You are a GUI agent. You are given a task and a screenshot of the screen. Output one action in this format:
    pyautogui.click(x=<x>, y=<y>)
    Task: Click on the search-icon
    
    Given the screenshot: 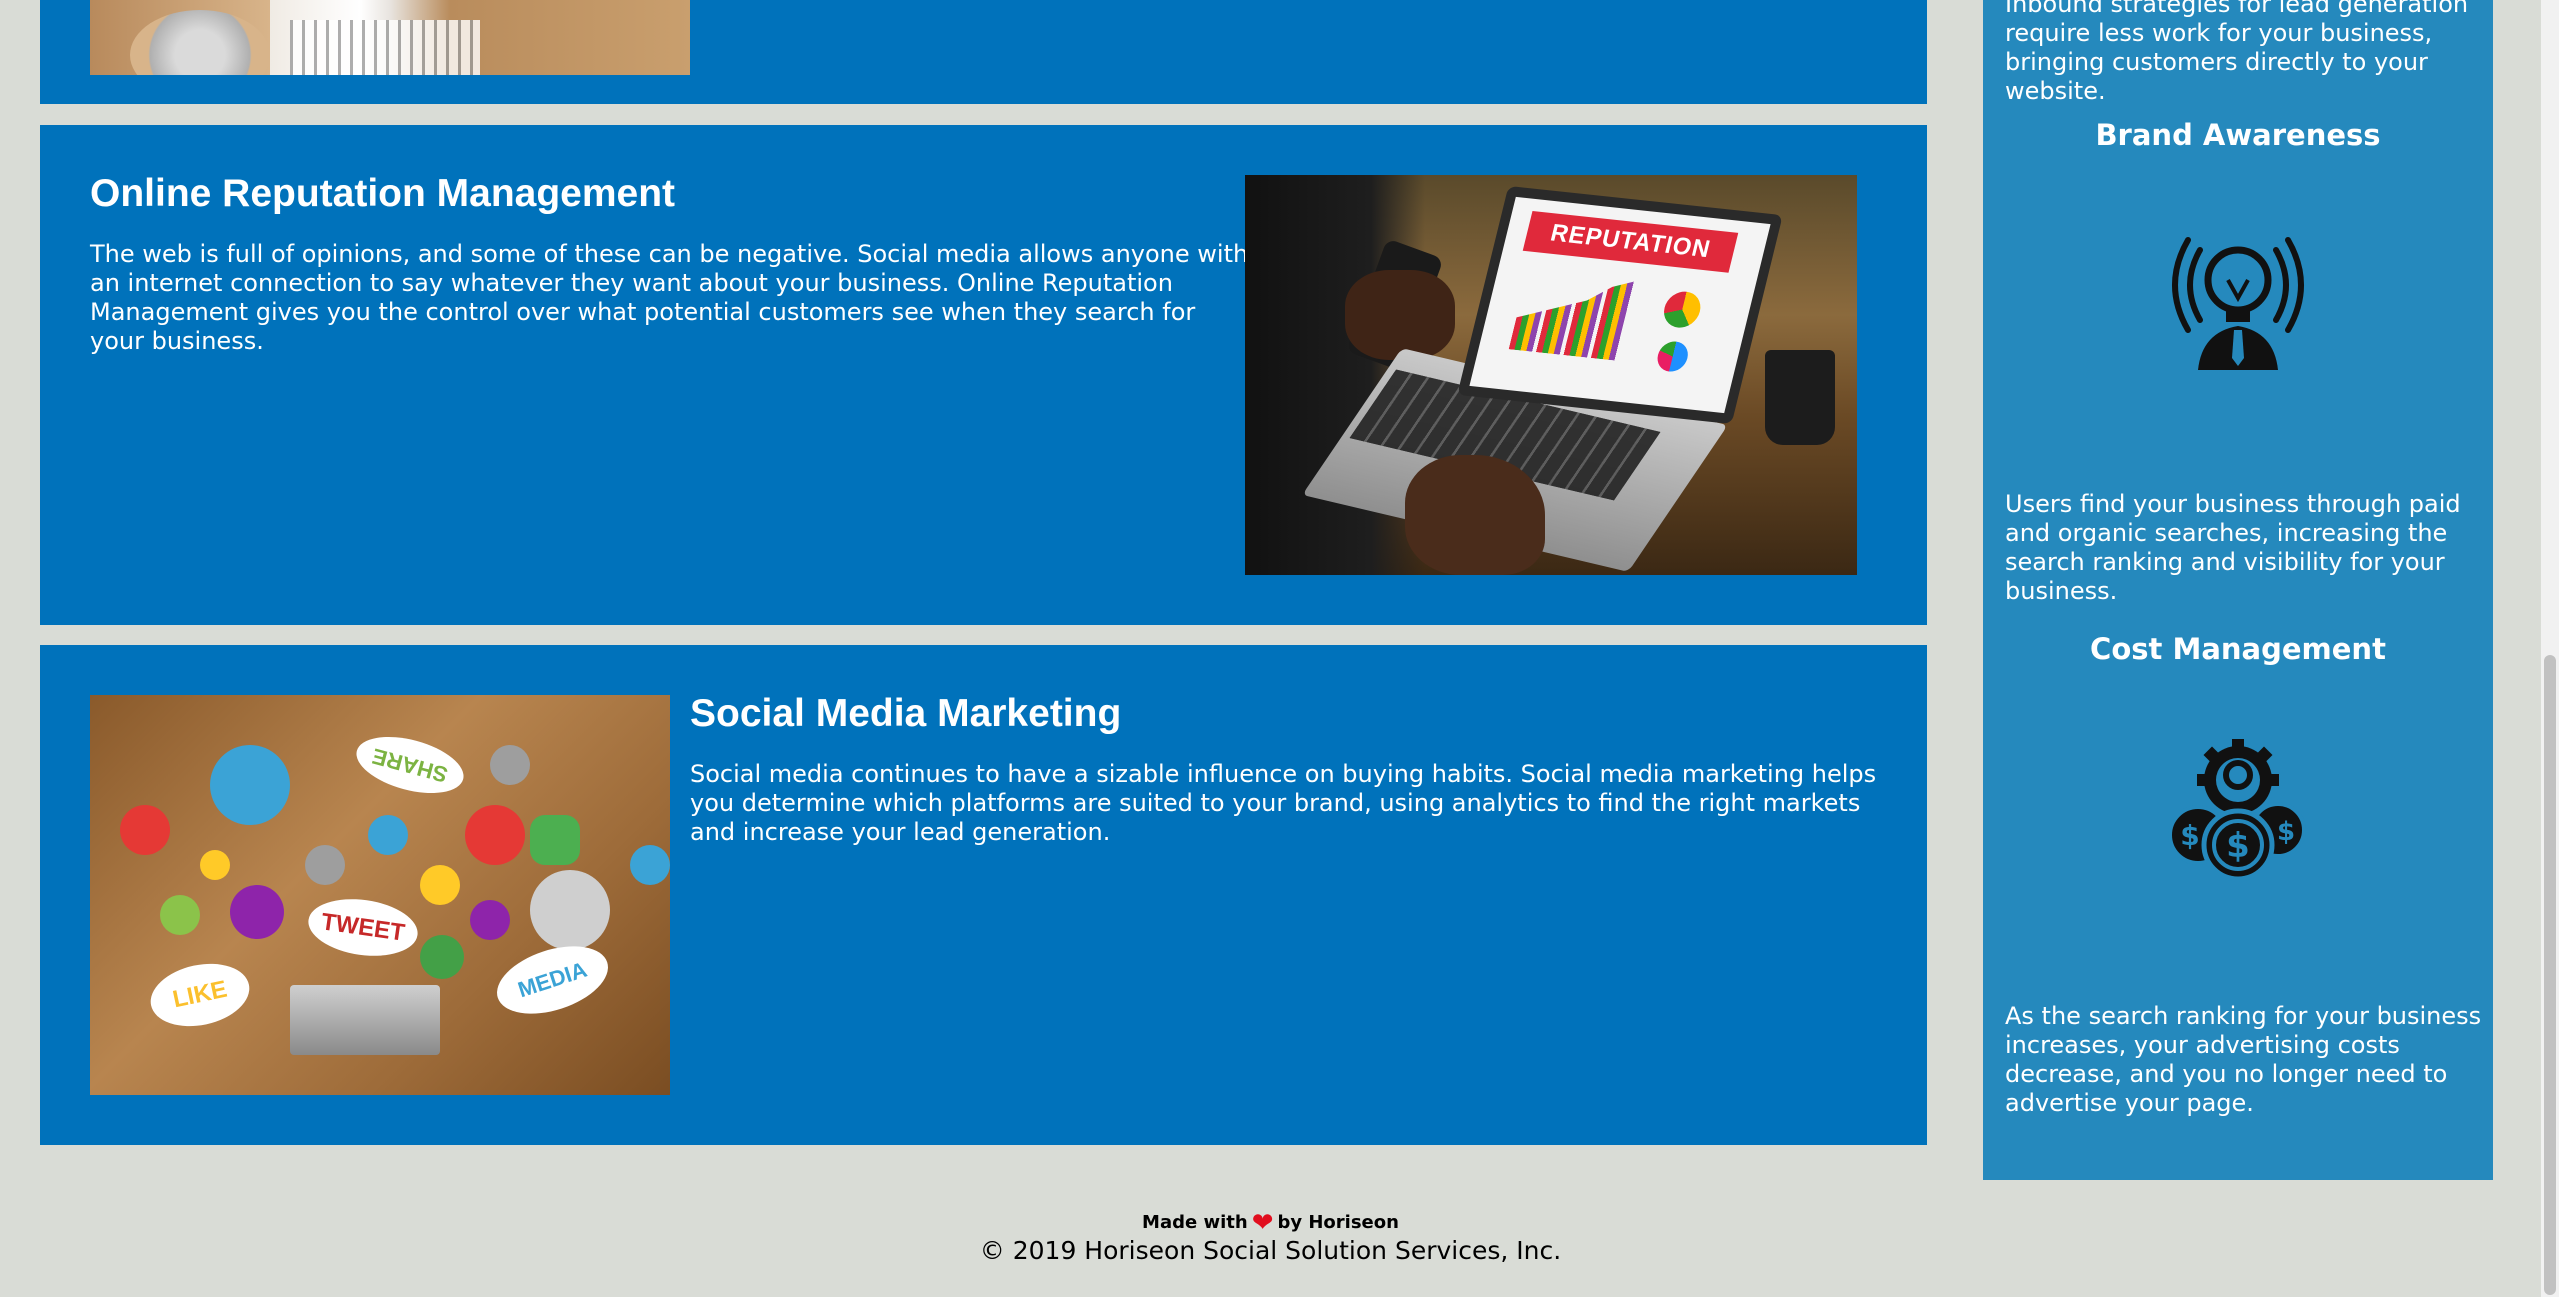 What is the action you would take?
    pyautogui.click(x=440, y=885)
    